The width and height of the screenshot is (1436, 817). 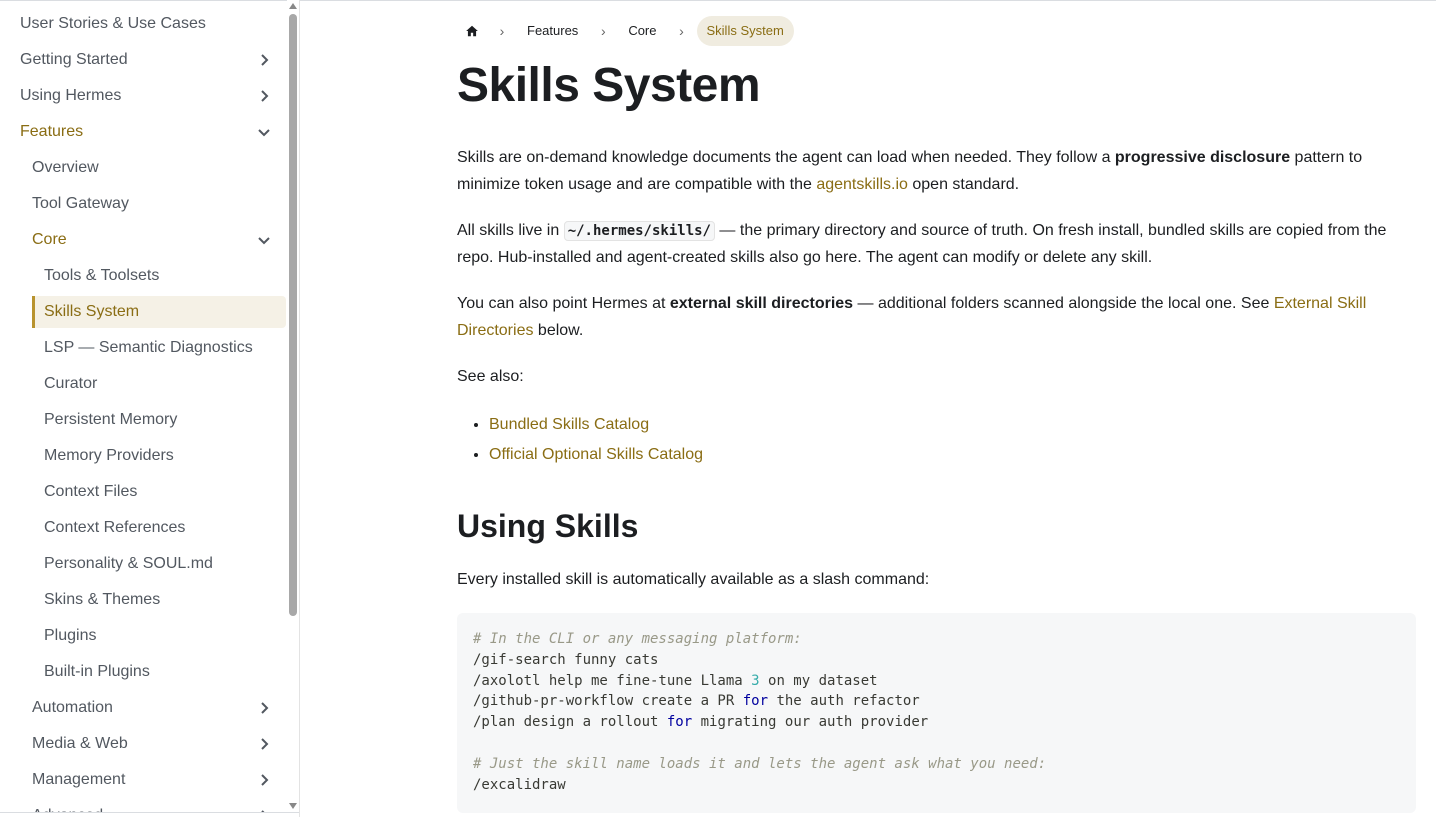 What do you see at coordinates (79, 779) in the screenshot?
I see `sidebar-item-label: Management` at bounding box center [79, 779].